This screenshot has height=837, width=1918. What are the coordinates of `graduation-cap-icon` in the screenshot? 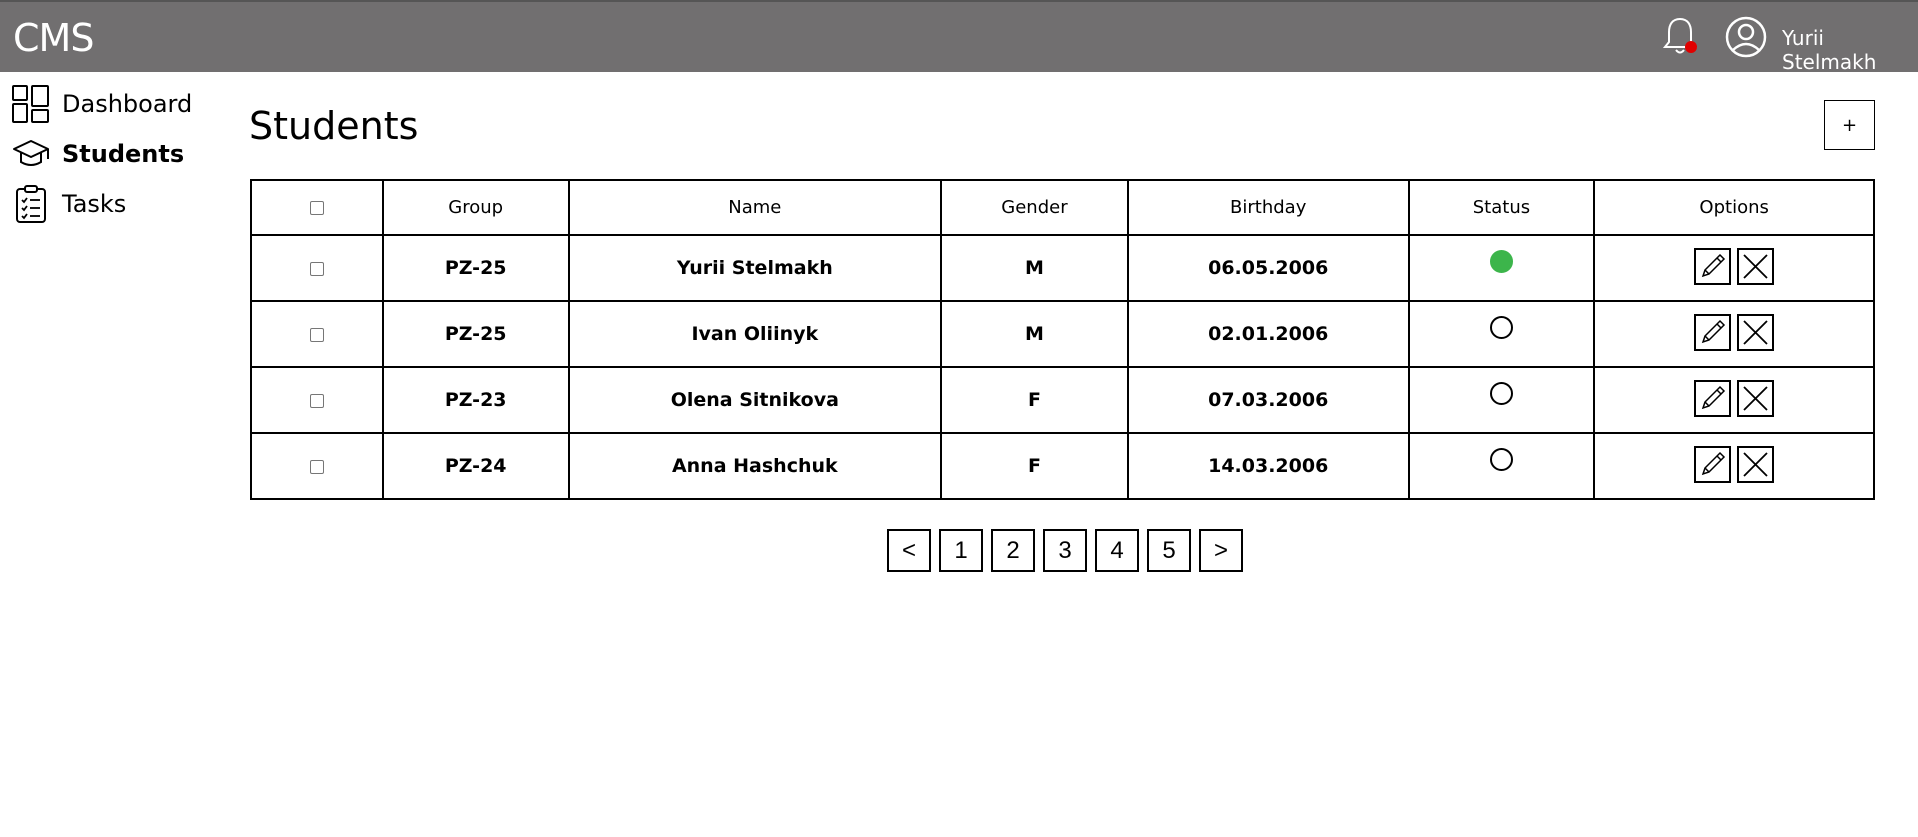 It's located at (31, 153).